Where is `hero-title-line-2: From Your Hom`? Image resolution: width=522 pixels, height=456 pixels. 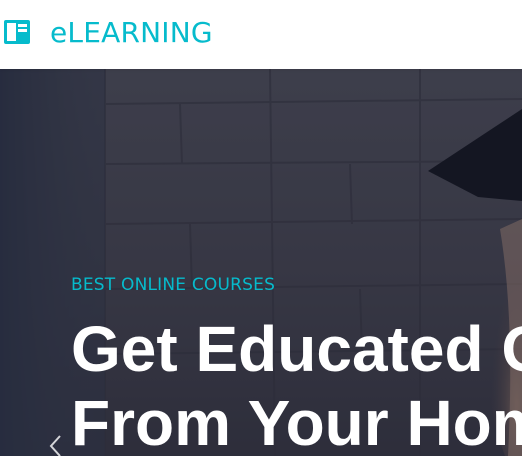
hero-title-line-2: From Your Hom is located at coordinates (296, 421).